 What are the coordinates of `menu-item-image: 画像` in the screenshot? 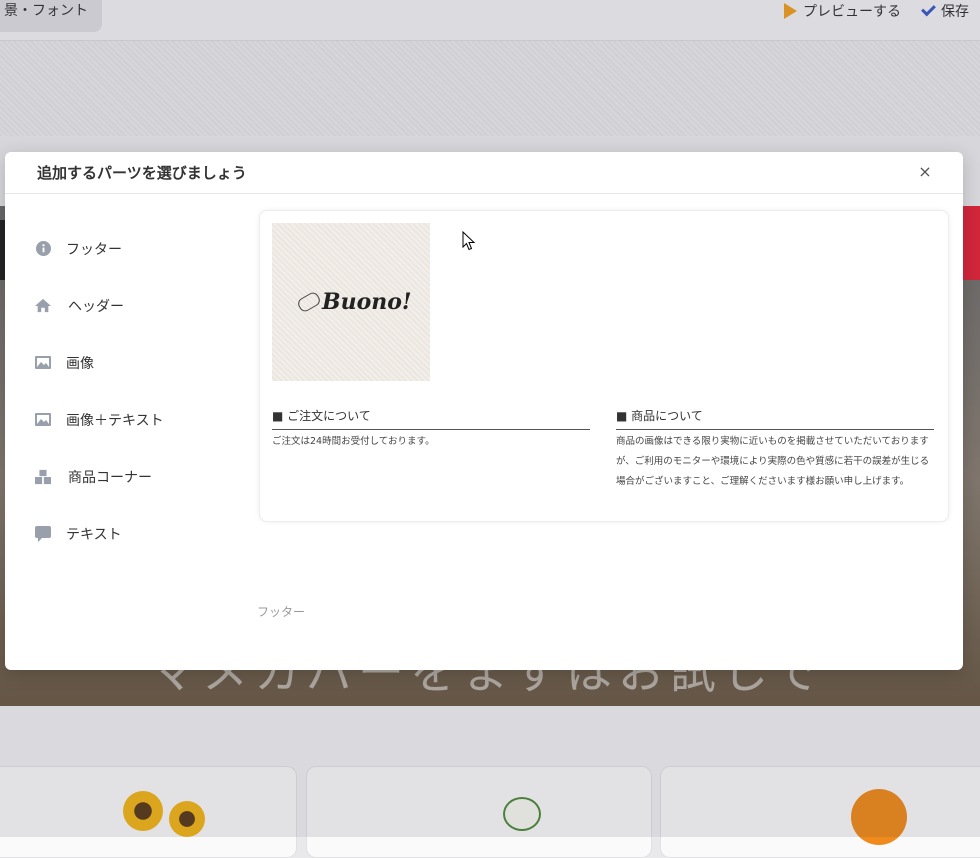 It's located at (135, 362).